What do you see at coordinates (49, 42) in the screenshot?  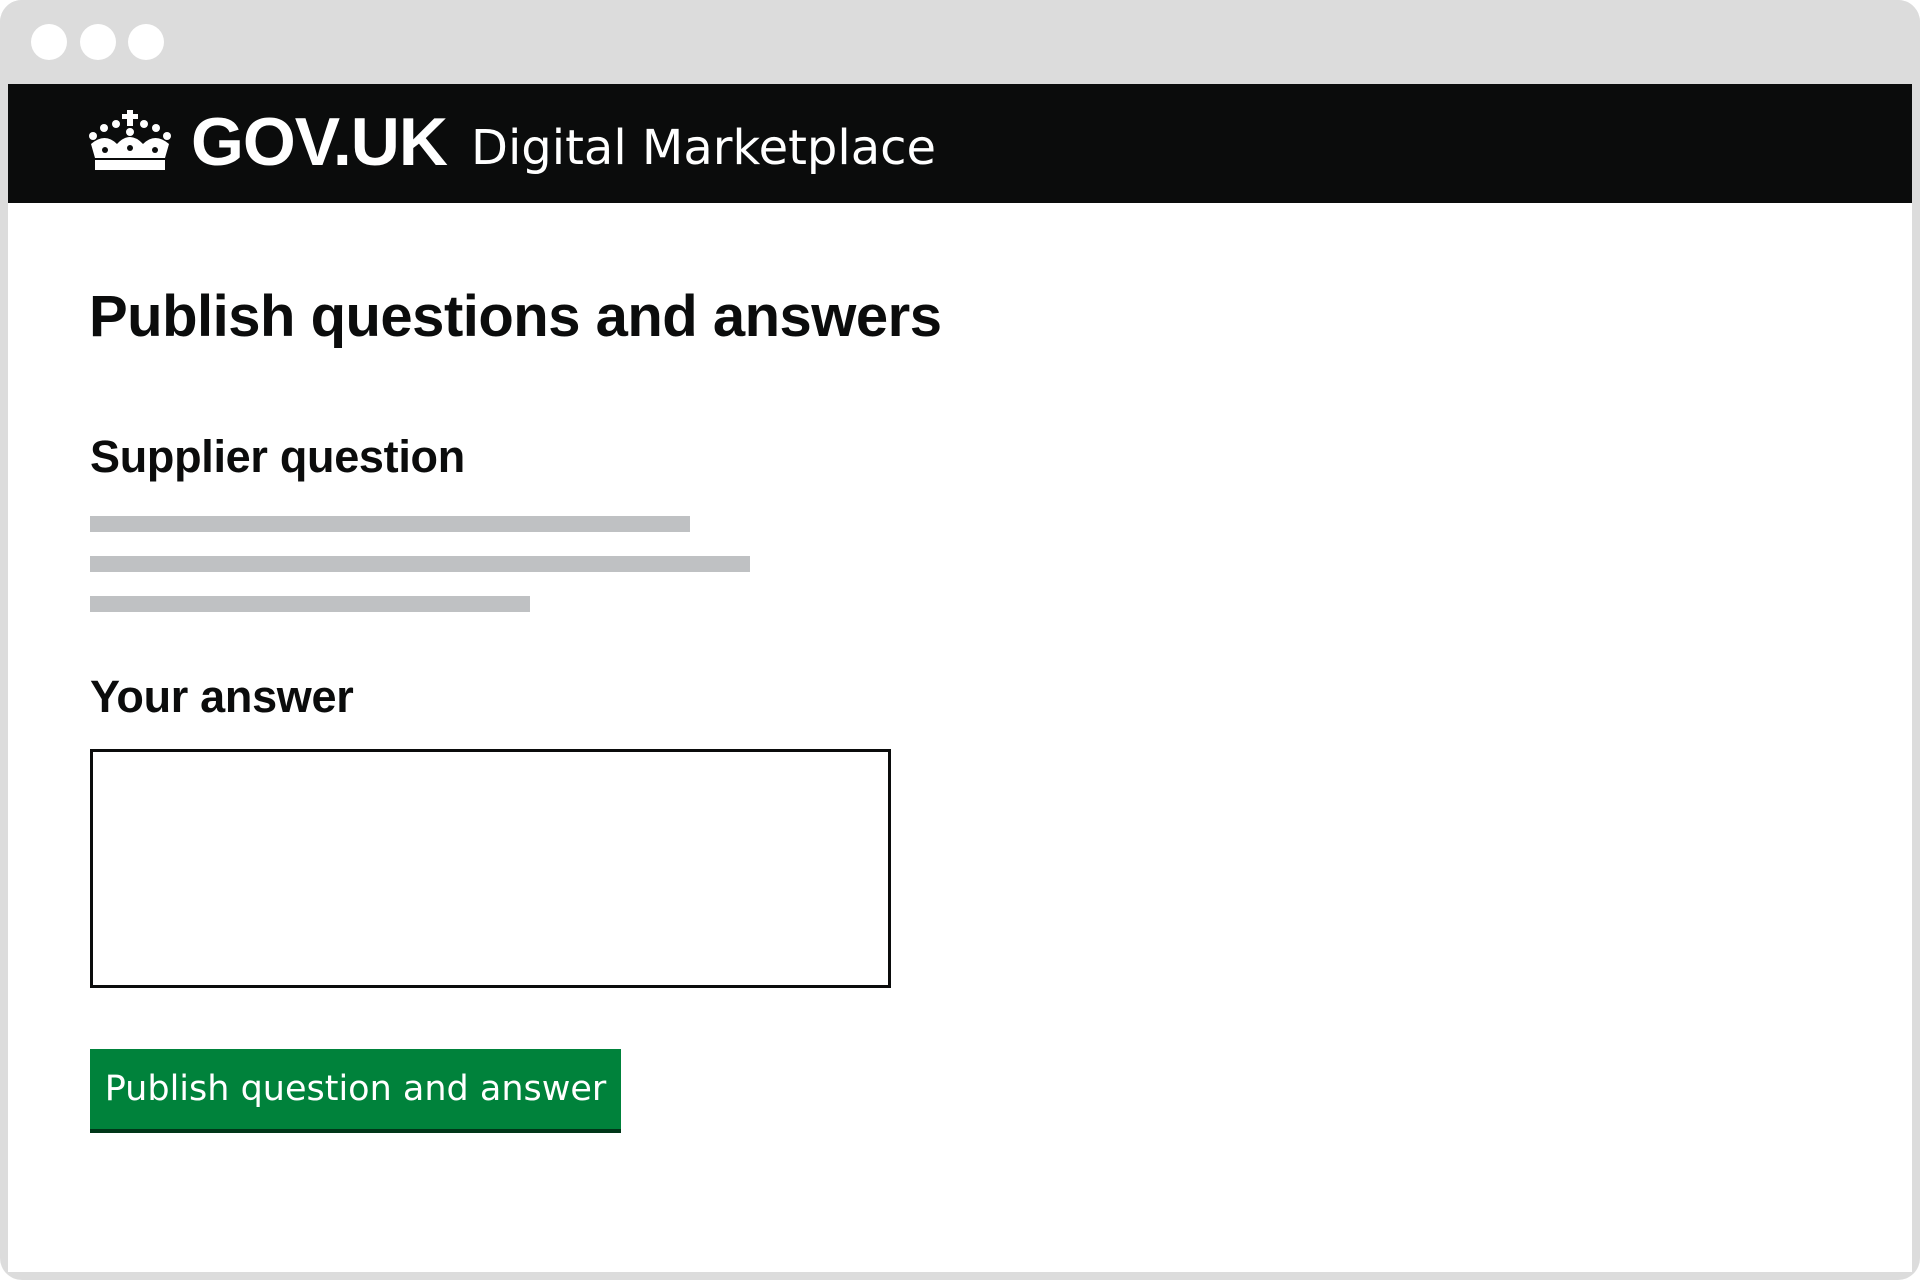 I see `close-dot` at bounding box center [49, 42].